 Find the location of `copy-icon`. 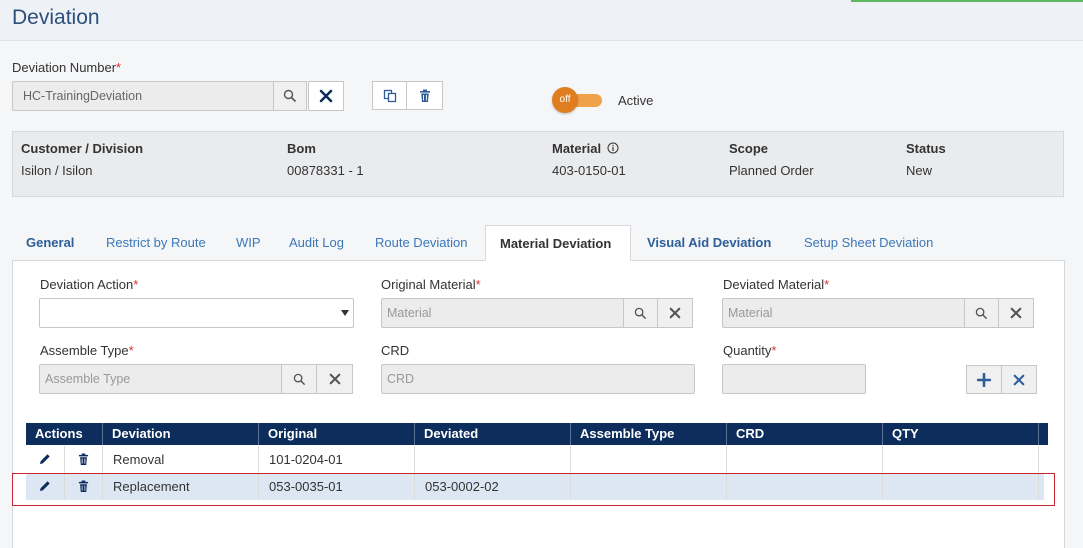

copy-icon is located at coordinates (389, 95).